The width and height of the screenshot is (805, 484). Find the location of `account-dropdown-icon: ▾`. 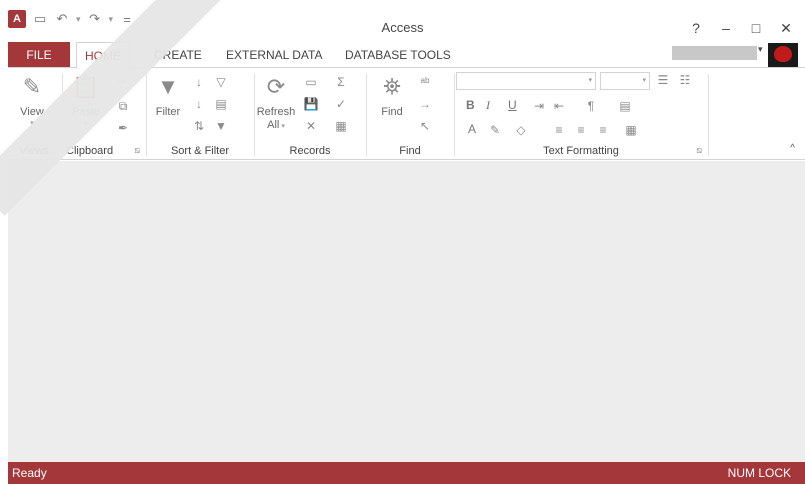

account-dropdown-icon: ▾ is located at coordinates (760, 49).